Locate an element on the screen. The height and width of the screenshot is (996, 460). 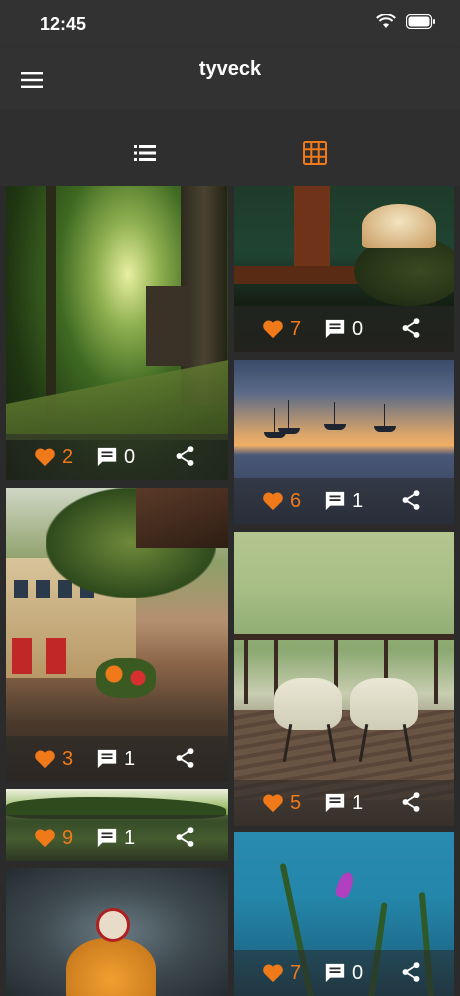
status-time: 12:45 is located at coordinates (63, 24).